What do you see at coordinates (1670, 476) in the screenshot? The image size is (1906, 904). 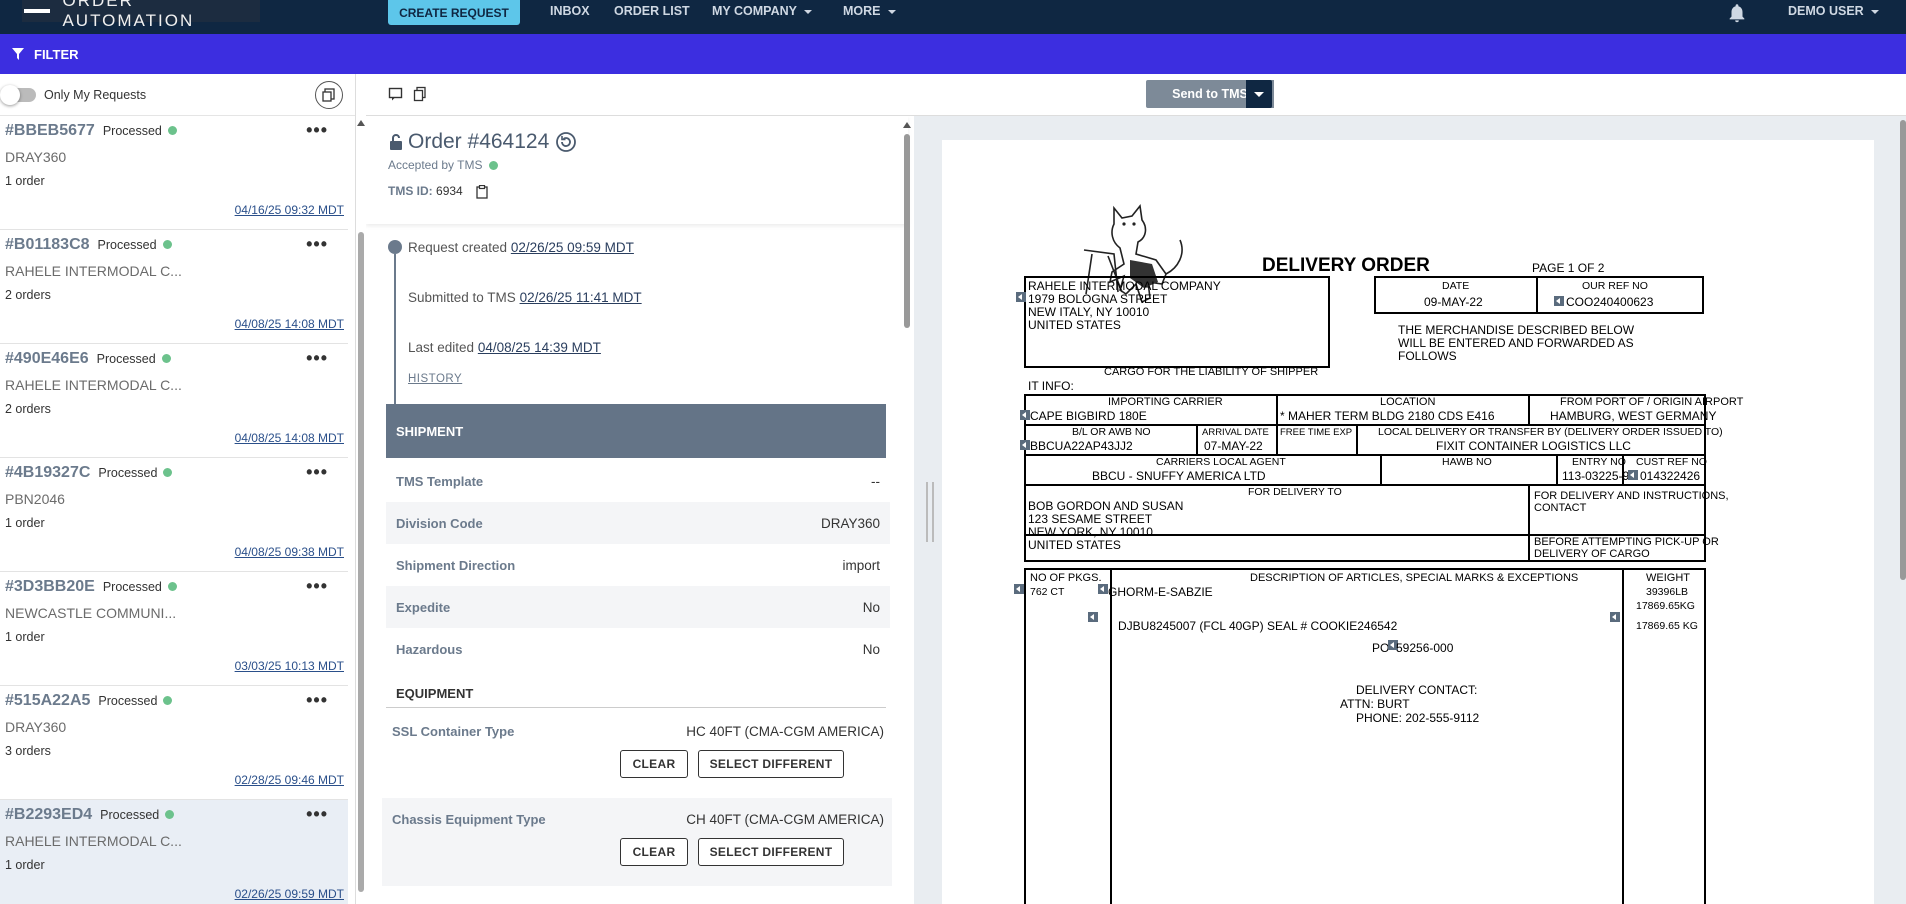 I see `cust-value: 014322426` at bounding box center [1670, 476].